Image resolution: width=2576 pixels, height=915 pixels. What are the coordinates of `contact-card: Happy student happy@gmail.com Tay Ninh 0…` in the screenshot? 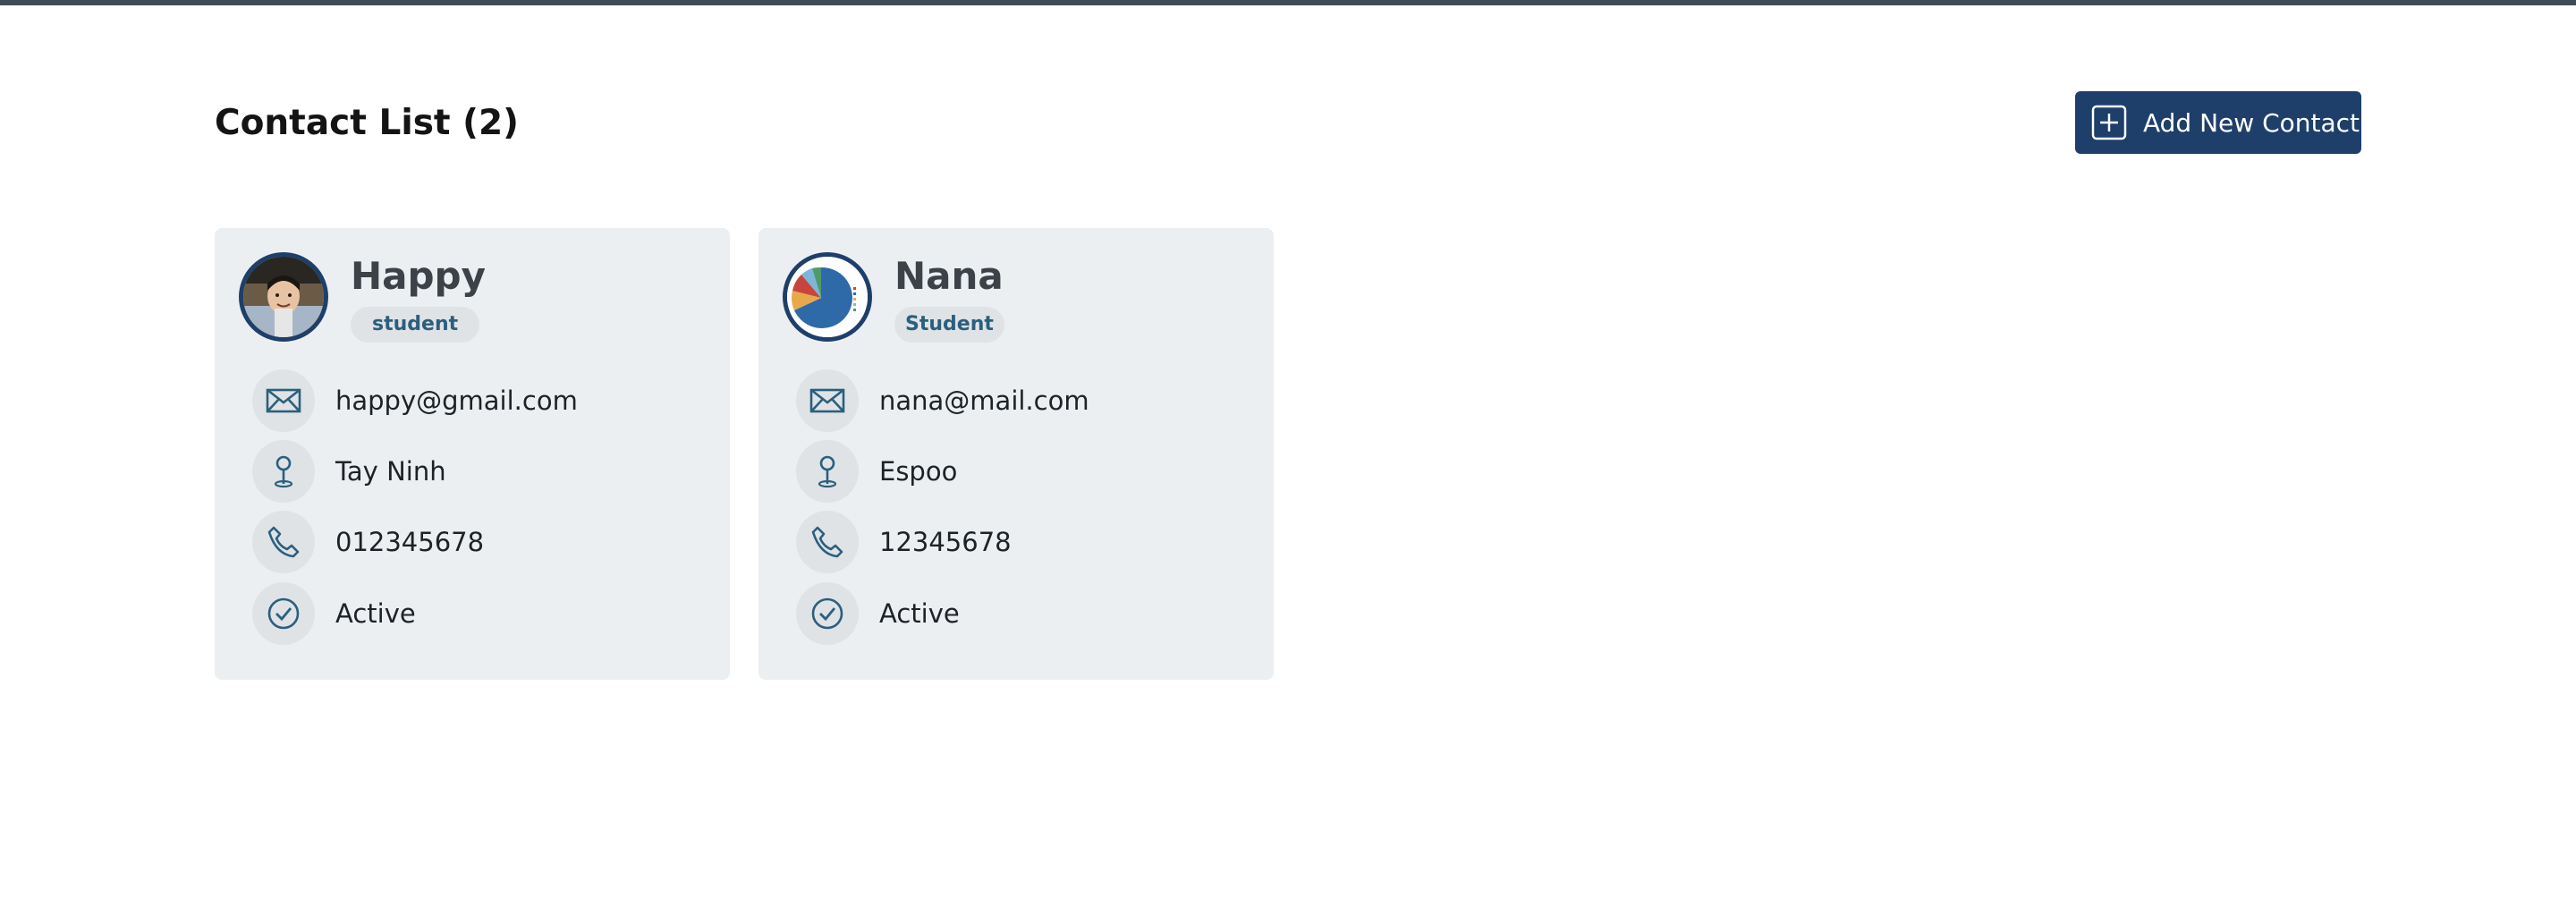 It's located at (472, 454).